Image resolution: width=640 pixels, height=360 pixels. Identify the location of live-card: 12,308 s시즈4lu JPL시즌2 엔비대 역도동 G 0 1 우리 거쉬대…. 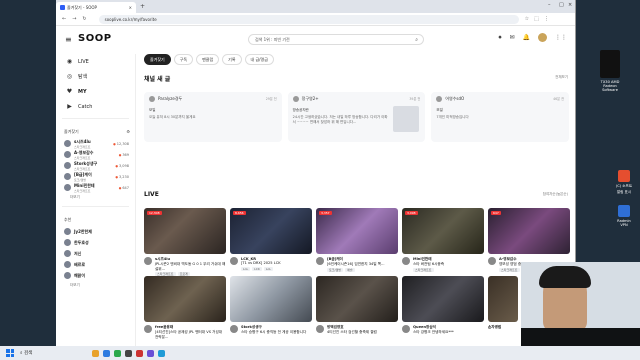
(185, 242).